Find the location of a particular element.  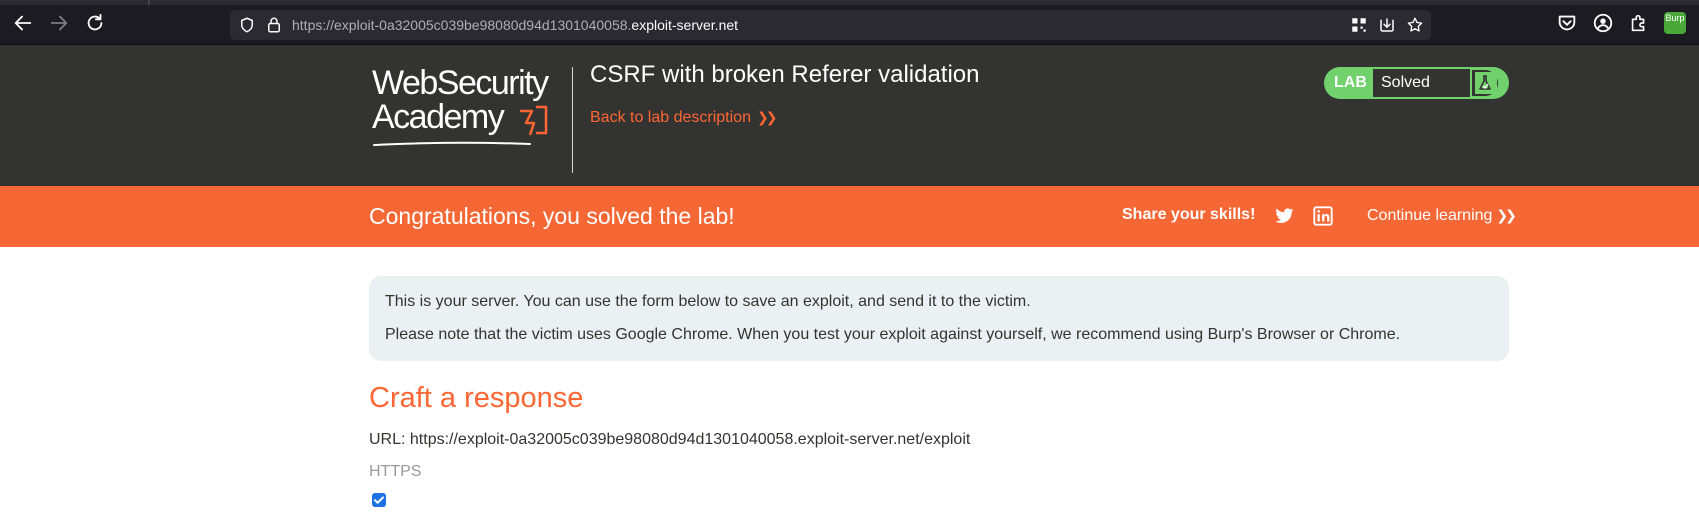

https-checkbox is located at coordinates (379, 500).